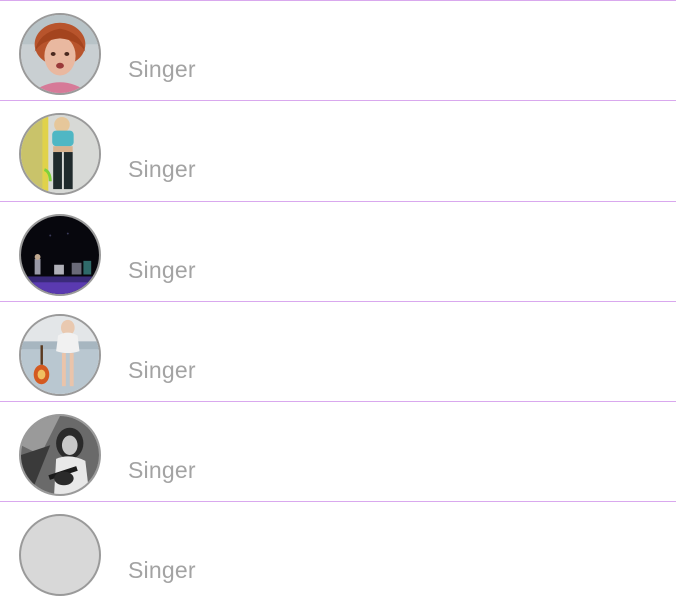 This screenshot has height=596, width=676. I want to click on placeholder-avatar-icon, so click(60, 555).